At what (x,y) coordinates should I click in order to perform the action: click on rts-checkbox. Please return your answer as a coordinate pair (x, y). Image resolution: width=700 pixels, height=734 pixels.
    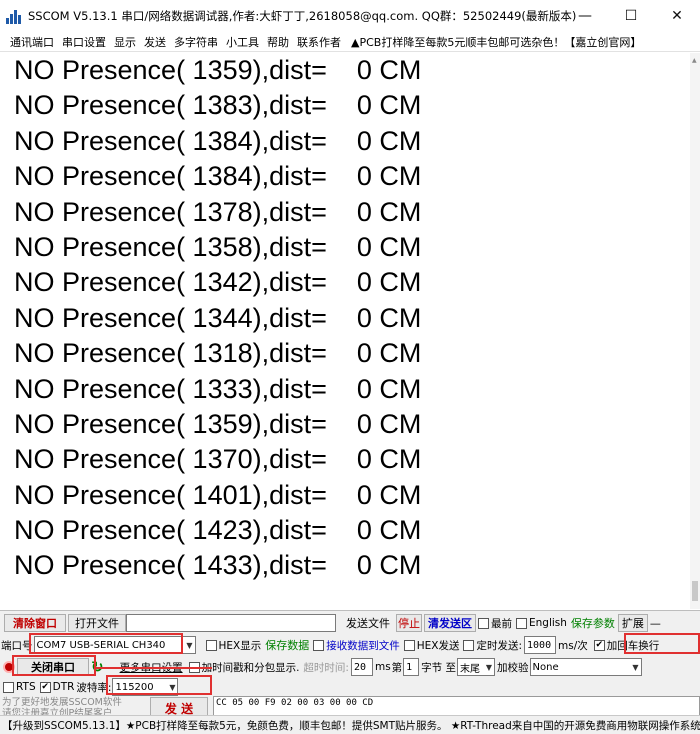
    Looking at the image, I should click on (8, 687).